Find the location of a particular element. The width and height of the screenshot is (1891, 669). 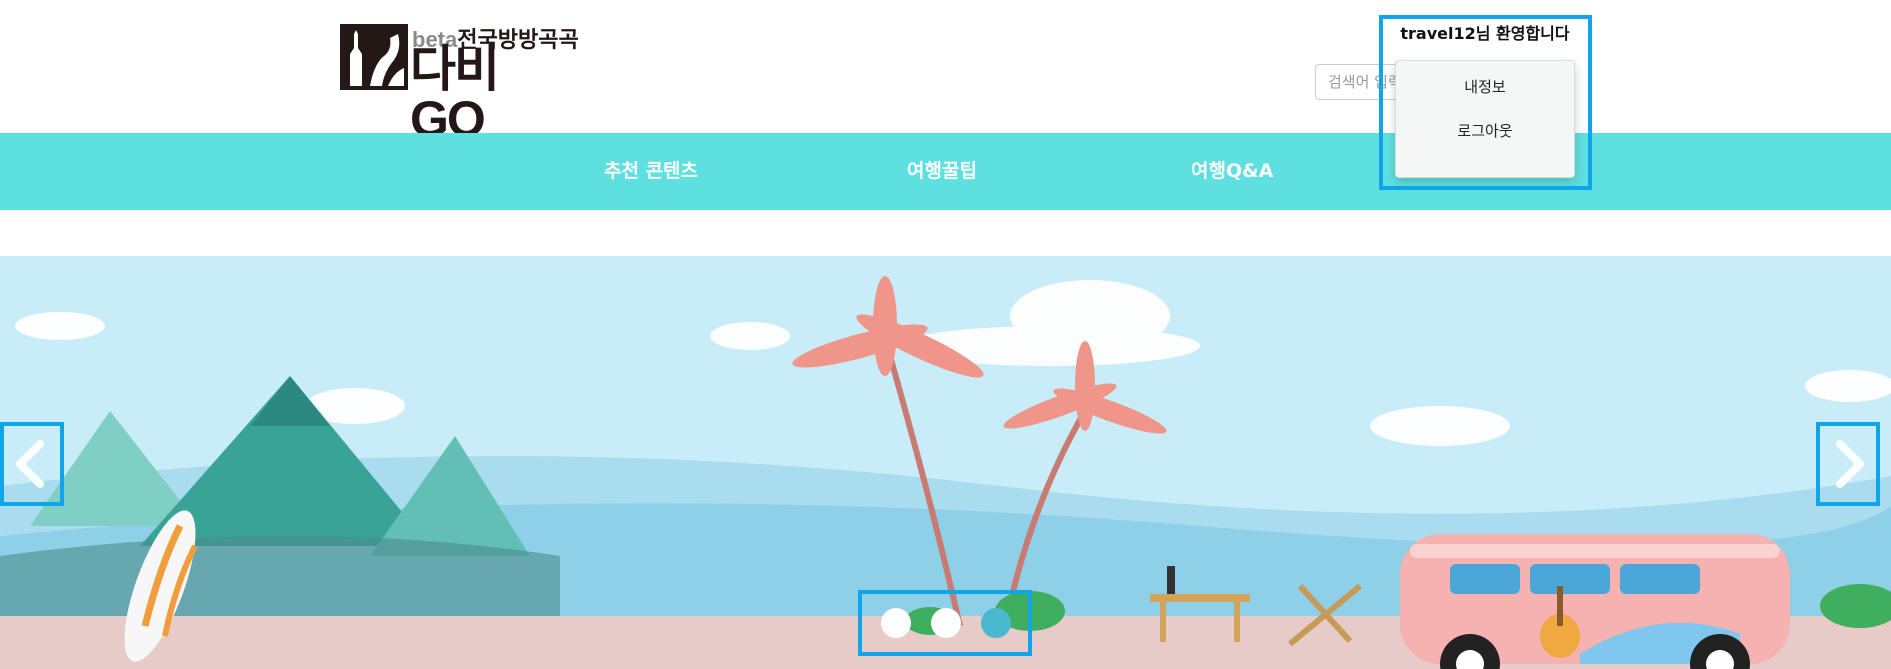

nav-item-travel-qna: 여행Q&A is located at coordinates (1232, 171).